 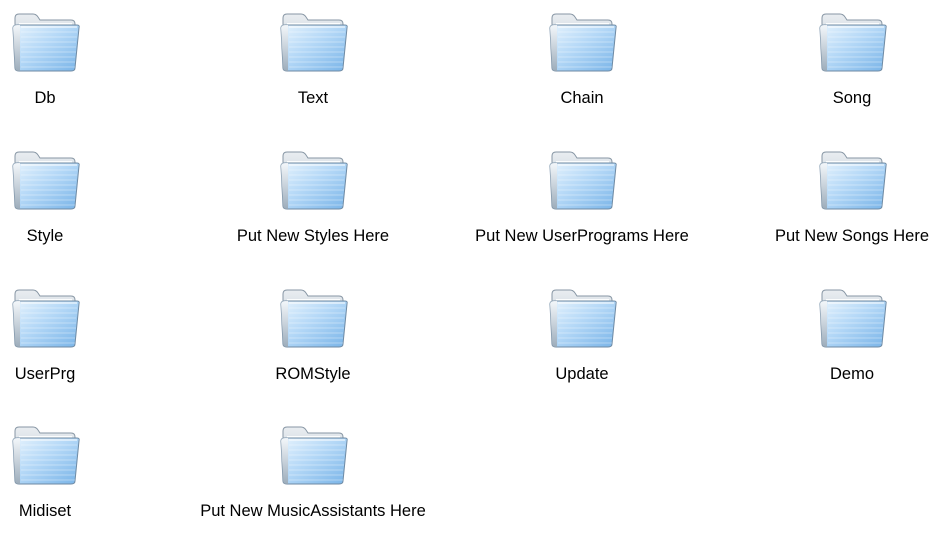 I want to click on folder-item: Put New Styles Here, so click(x=313, y=196).